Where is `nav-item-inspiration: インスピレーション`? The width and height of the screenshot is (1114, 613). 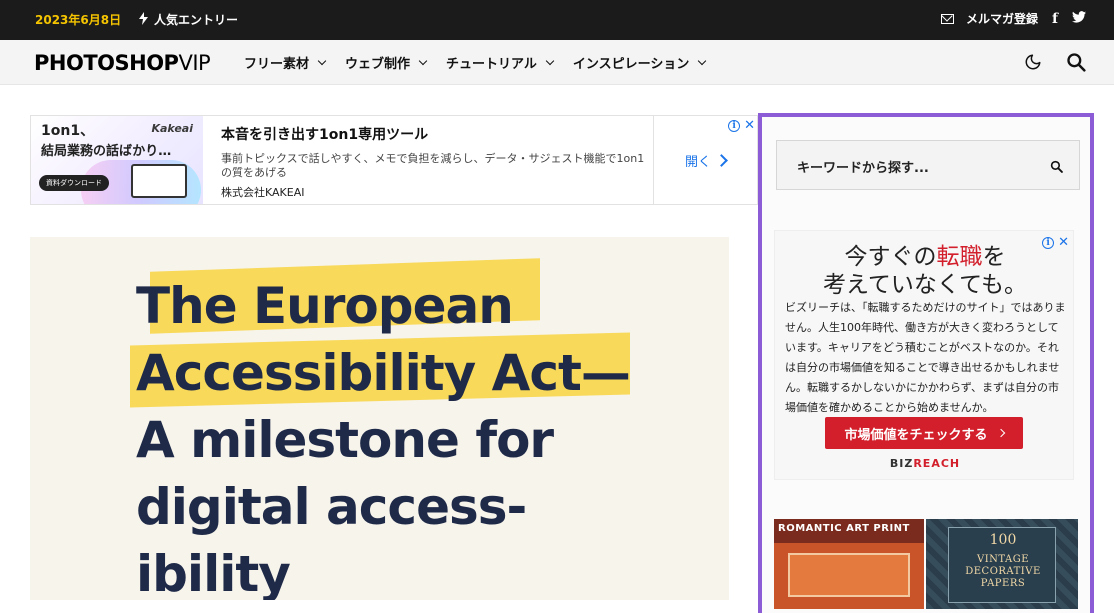
nav-item-inspiration: インスピレーション is located at coordinates (639, 62).